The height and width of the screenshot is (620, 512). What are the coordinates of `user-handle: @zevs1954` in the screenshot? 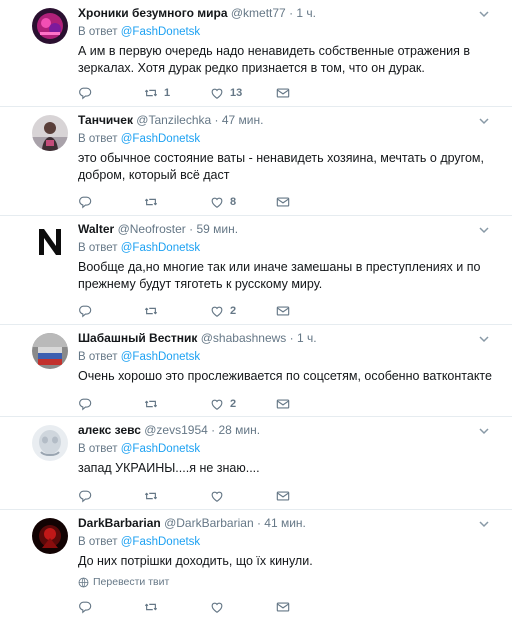 It's located at (176, 430).